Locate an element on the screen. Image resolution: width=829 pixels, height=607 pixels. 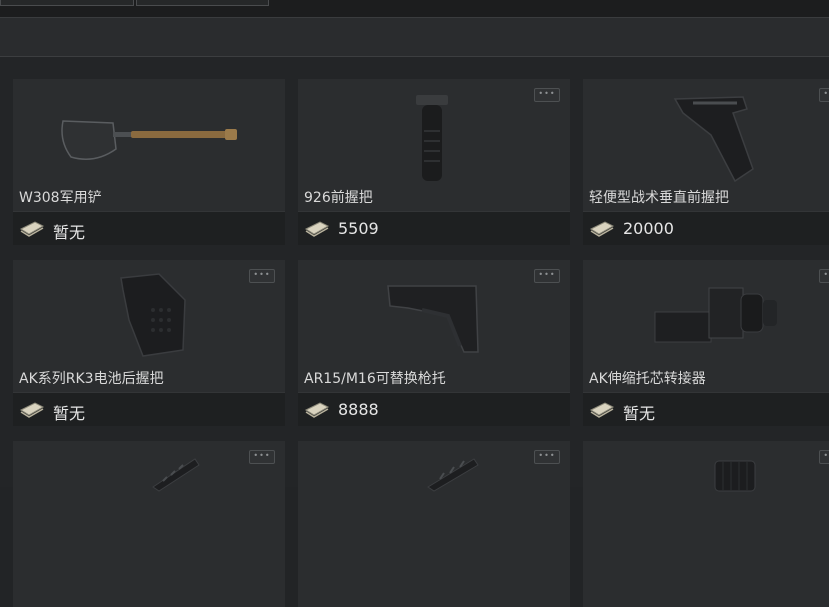
top-strip is located at coordinates (414, 9).